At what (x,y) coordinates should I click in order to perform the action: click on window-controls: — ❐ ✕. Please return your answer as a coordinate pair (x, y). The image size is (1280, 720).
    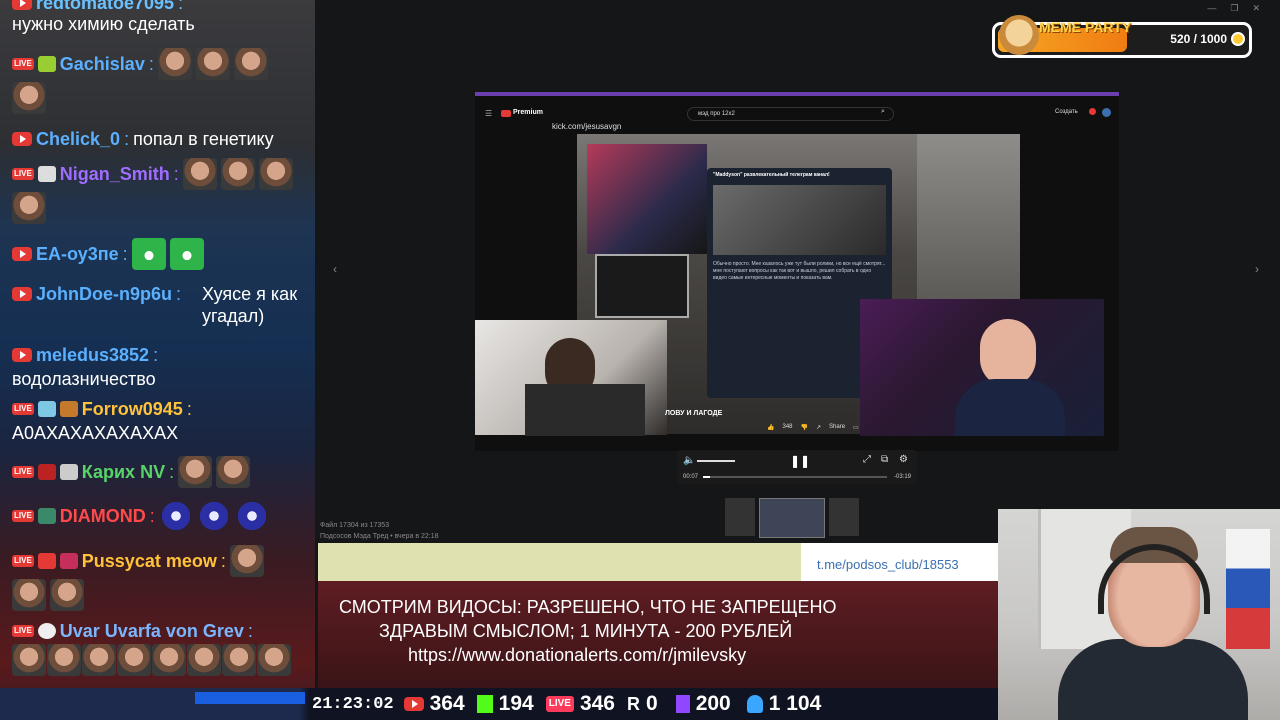
    Looking at the image, I should click on (1233, 8).